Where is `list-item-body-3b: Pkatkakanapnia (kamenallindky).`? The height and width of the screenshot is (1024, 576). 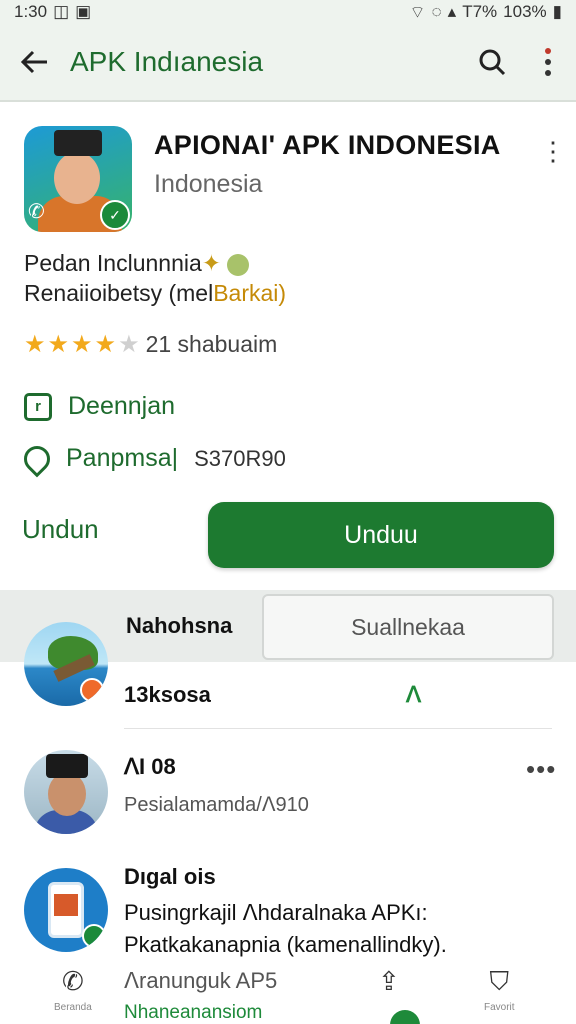
list-item-body-3b: Pkatkakanapnia (kamenallindky). is located at coordinates (285, 944).